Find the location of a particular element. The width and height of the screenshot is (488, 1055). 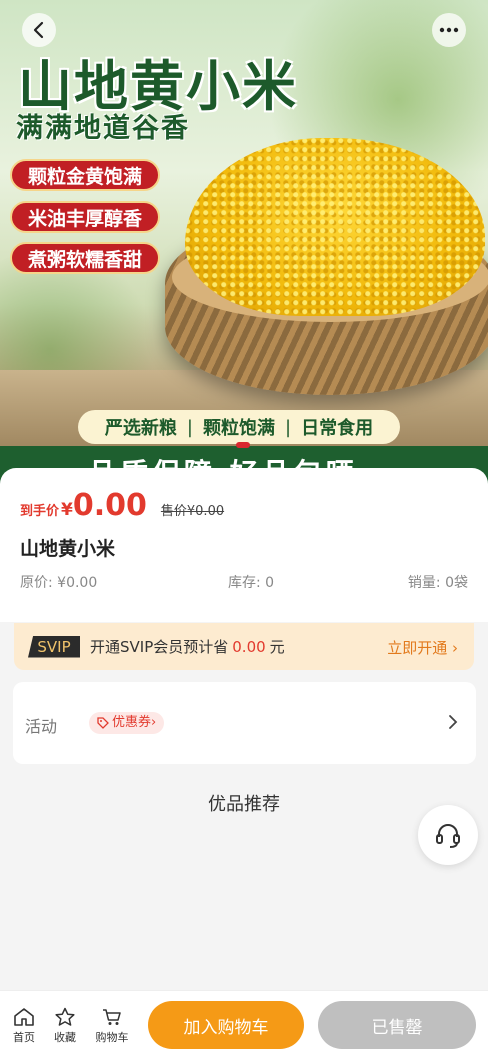

chevron-right-icon is located at coordinates (453, 722).